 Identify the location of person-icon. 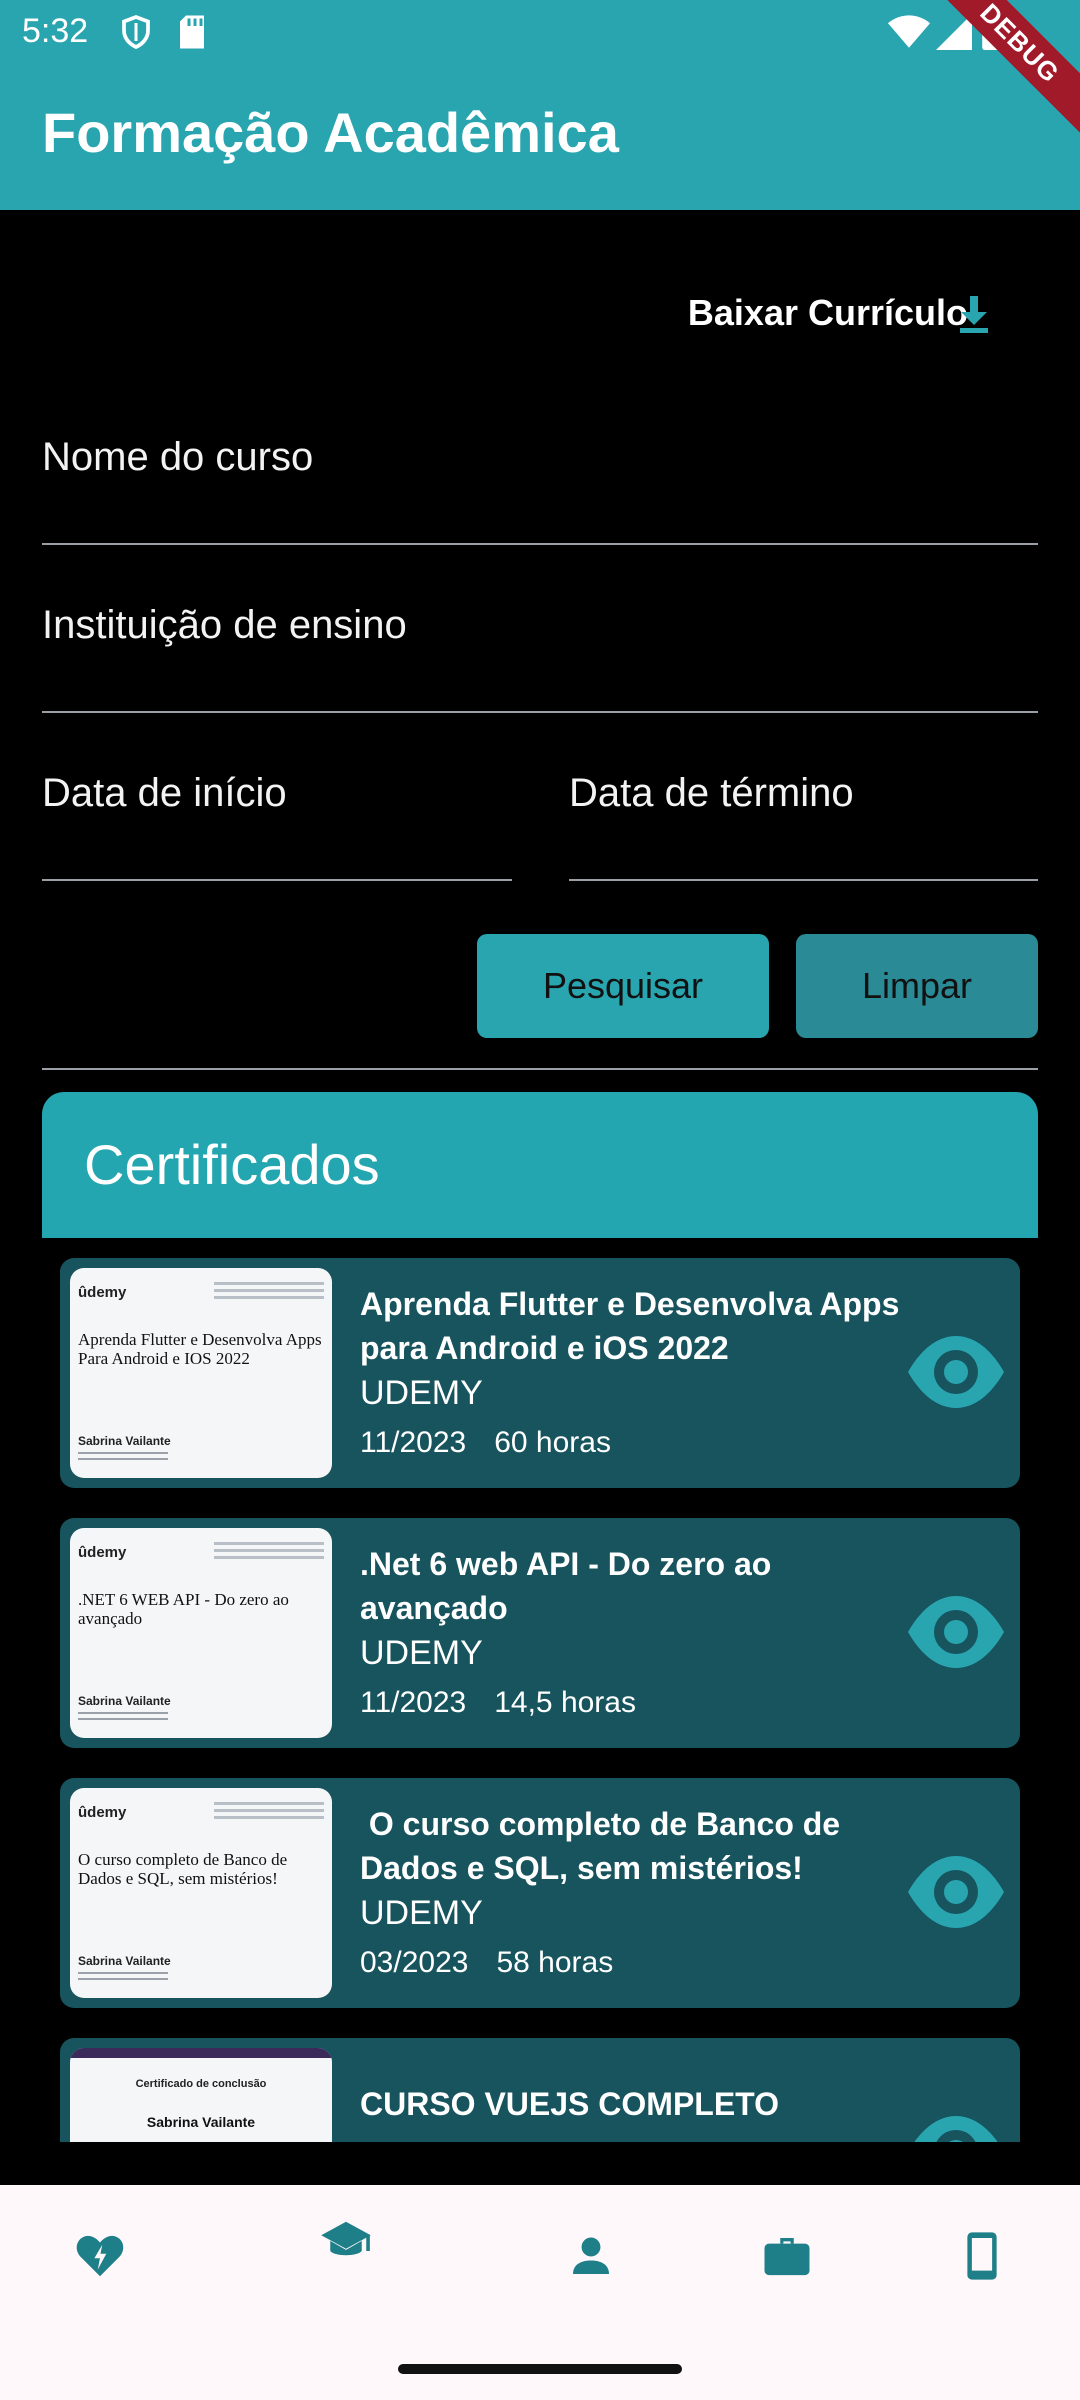
(591, 2255).